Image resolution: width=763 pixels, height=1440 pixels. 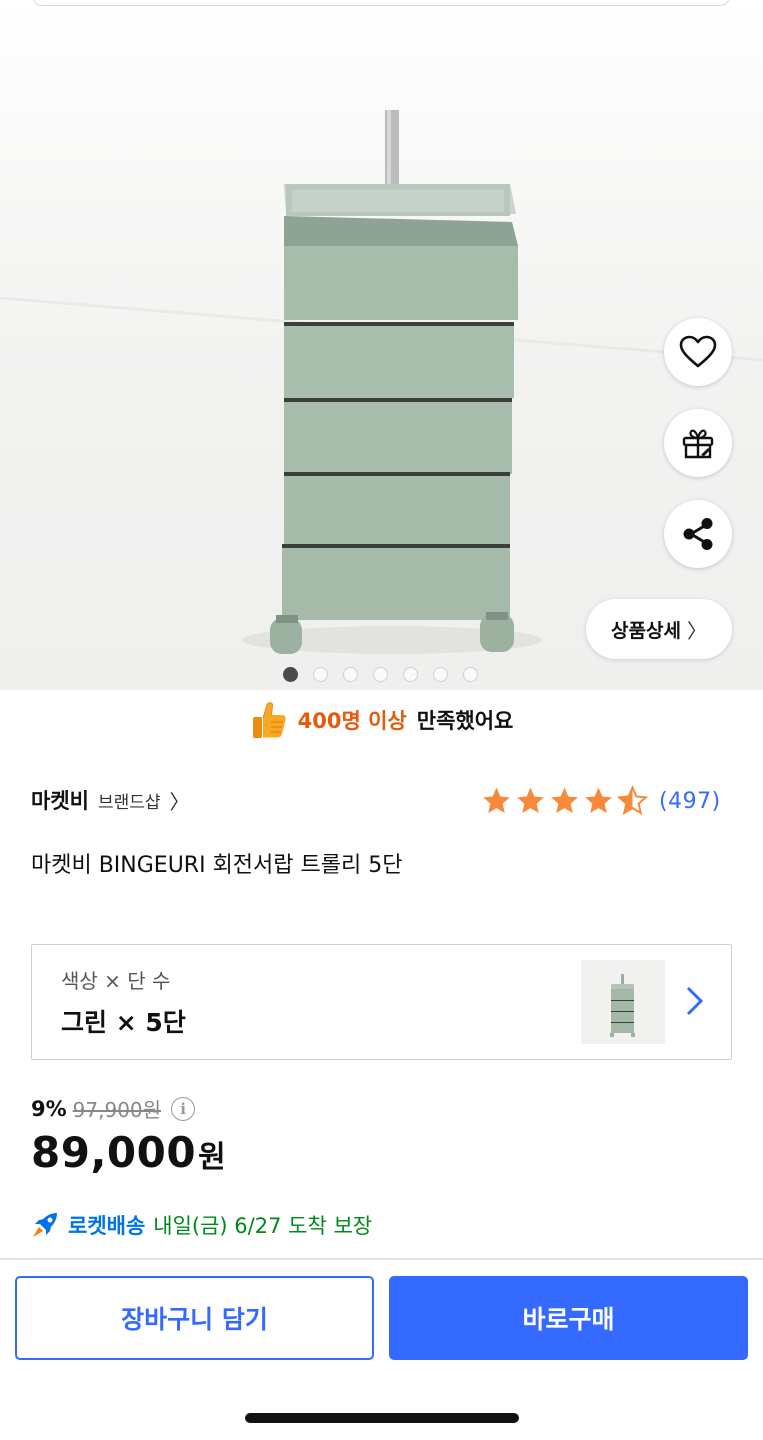 I want to click on discount-row: 9% 97,900원 i, so click(x=113, y=1108).